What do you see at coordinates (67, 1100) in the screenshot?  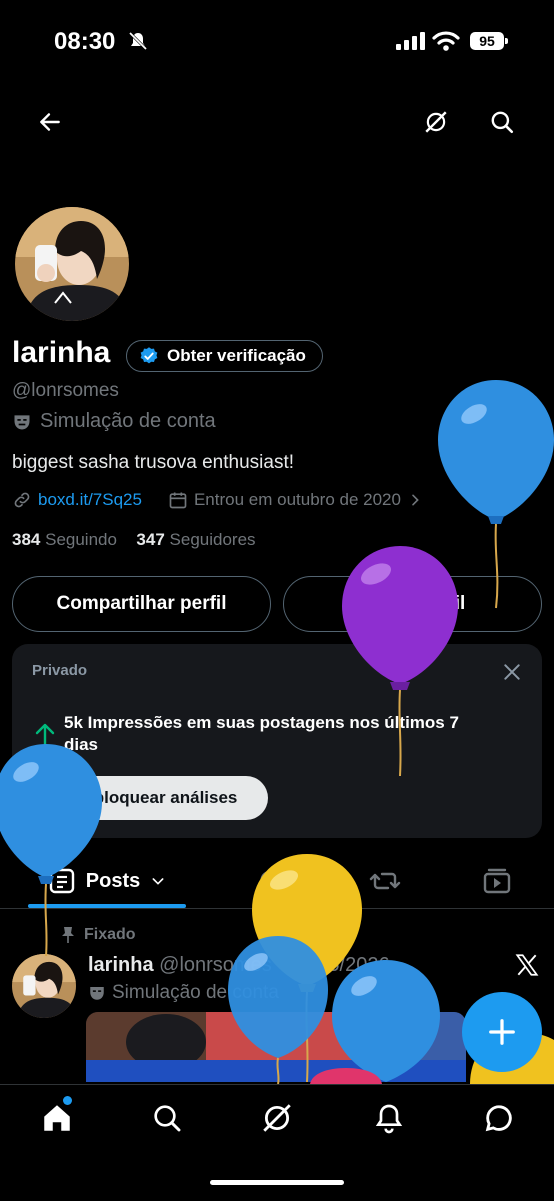 I see `notification-dot` at bounding box center [67, 1100].